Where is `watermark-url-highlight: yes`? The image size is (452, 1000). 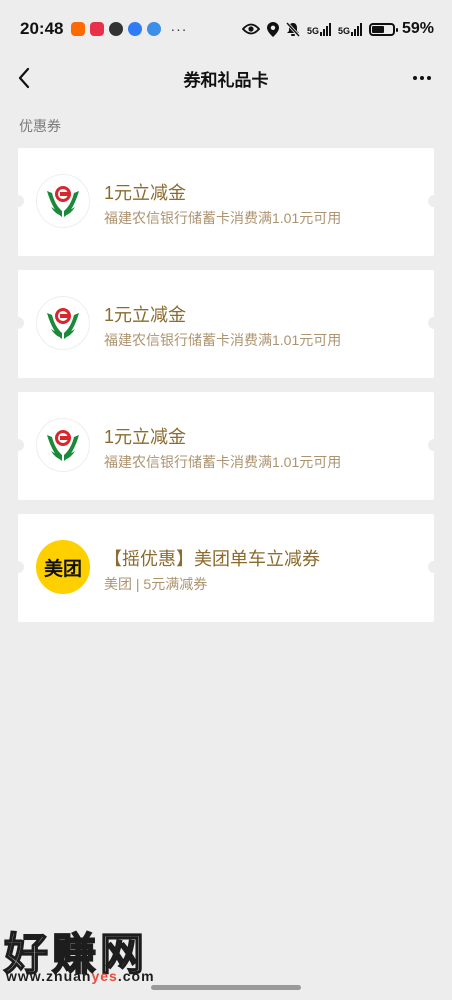
watermark-url-highlight: yes is located at coordinates (104, 976).